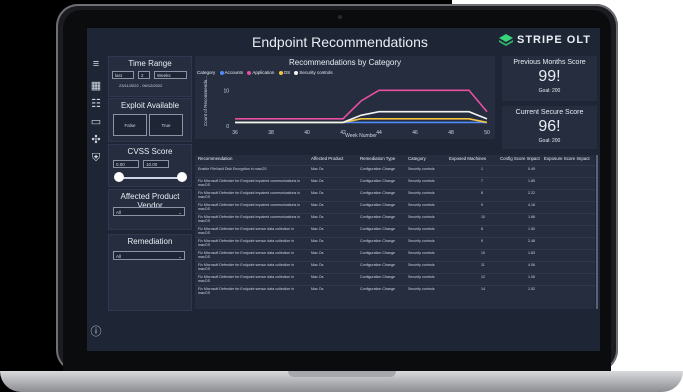  I want to click on cell-config-score-impact: 2.48, so click(531, 241).